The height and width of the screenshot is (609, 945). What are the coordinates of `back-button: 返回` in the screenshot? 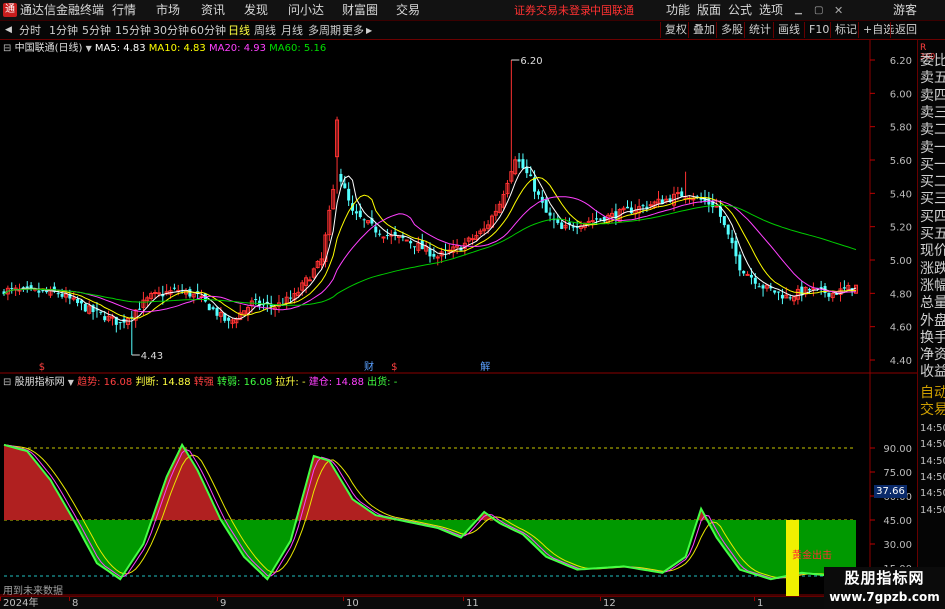 It's located at (903, 30).